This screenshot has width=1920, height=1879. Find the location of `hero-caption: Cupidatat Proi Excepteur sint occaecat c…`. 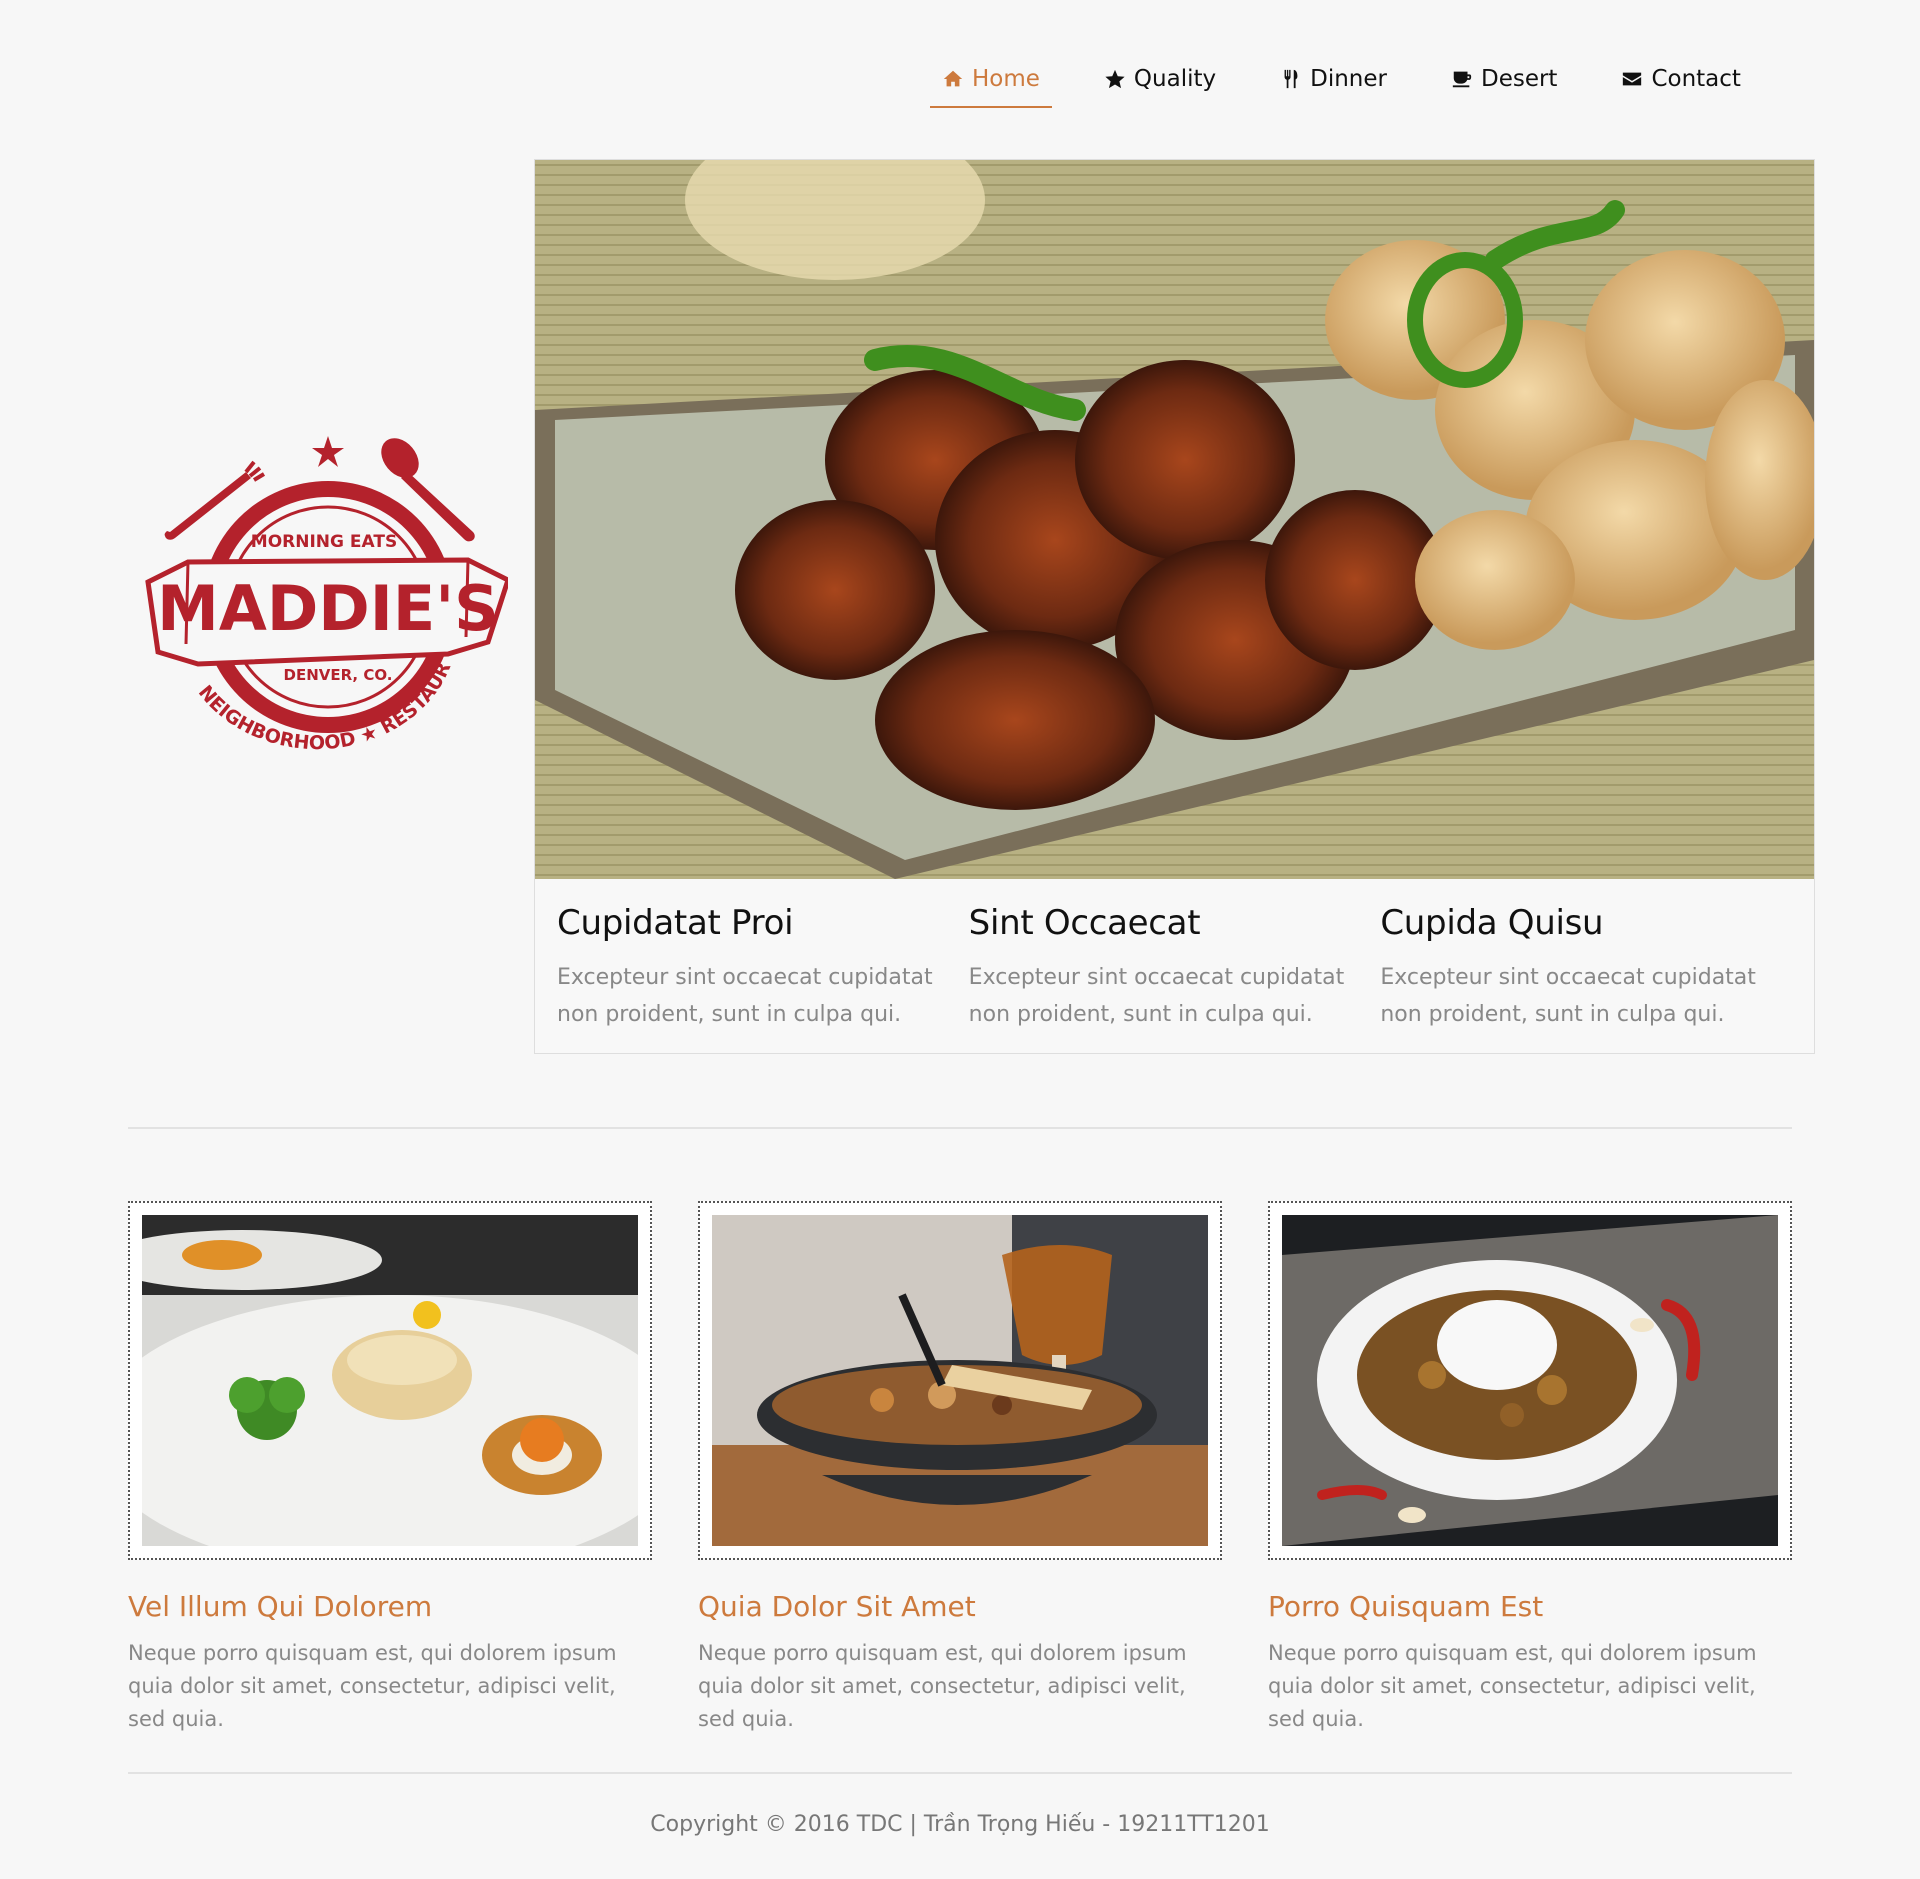

hero-caption: Cupidatat Proi Excepteur sint occaecat c… is located at coordinates (763, 968).